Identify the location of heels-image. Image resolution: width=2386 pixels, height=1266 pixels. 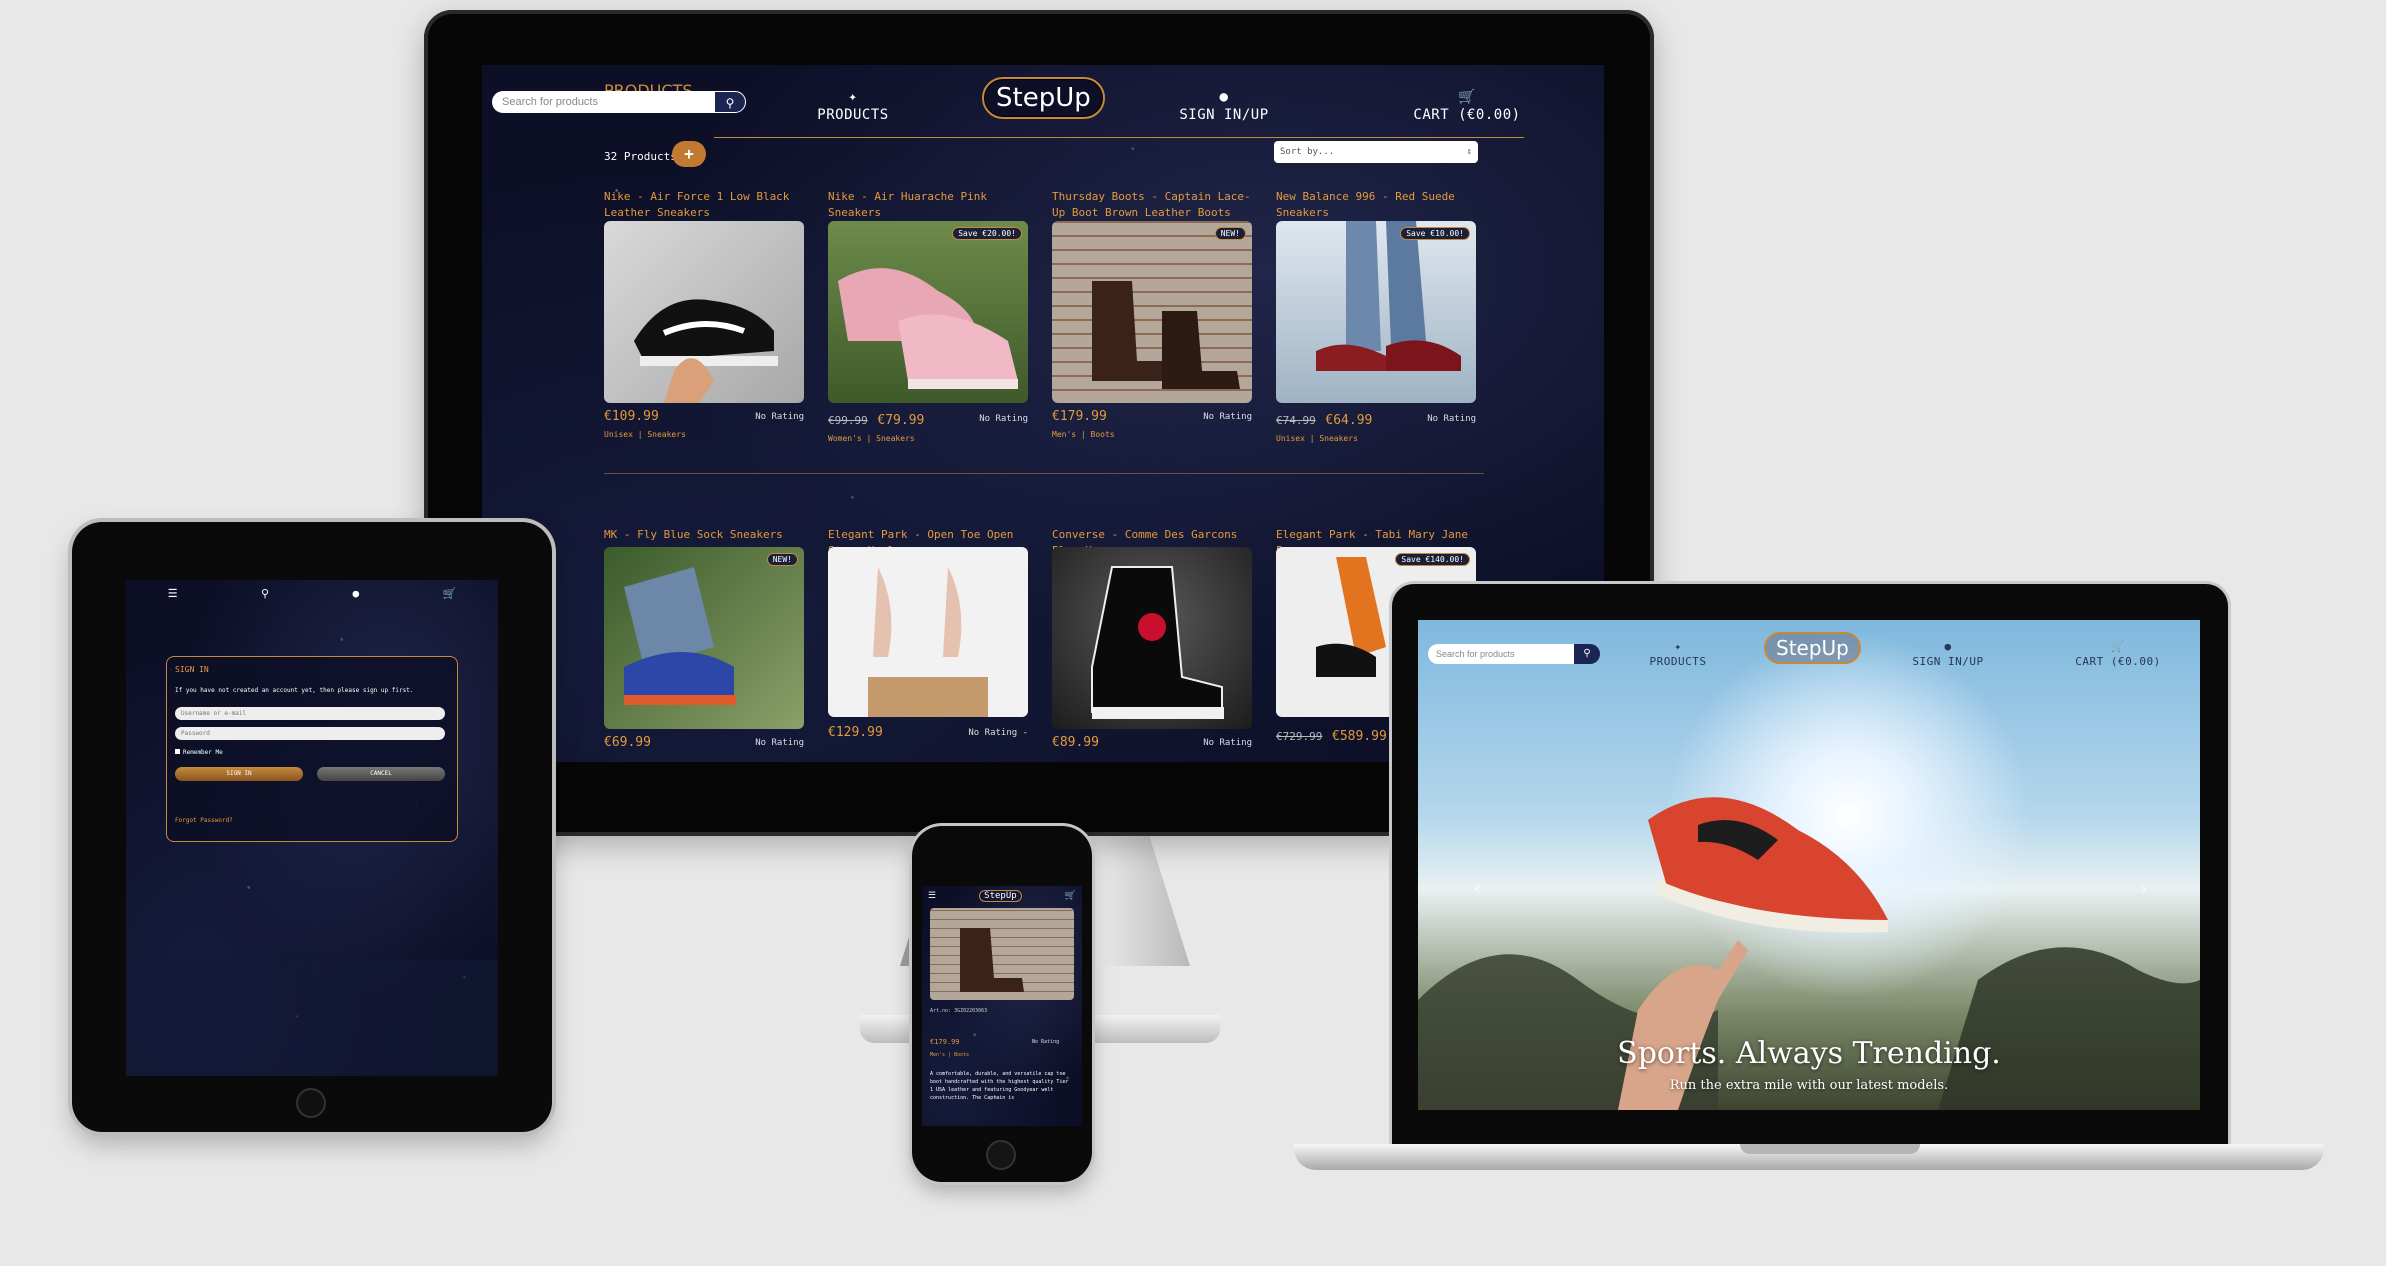
(928, 642).